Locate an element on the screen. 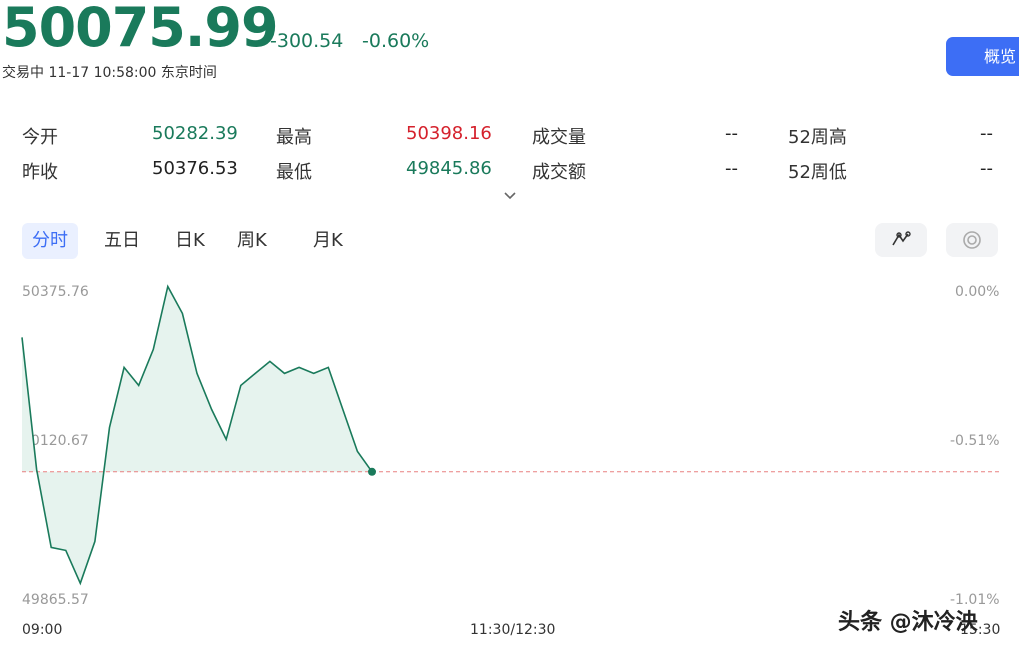 Image resolution: width=1019 pixels, height=650 pixels. draw-tool-button is located at coordinates (901, 240).